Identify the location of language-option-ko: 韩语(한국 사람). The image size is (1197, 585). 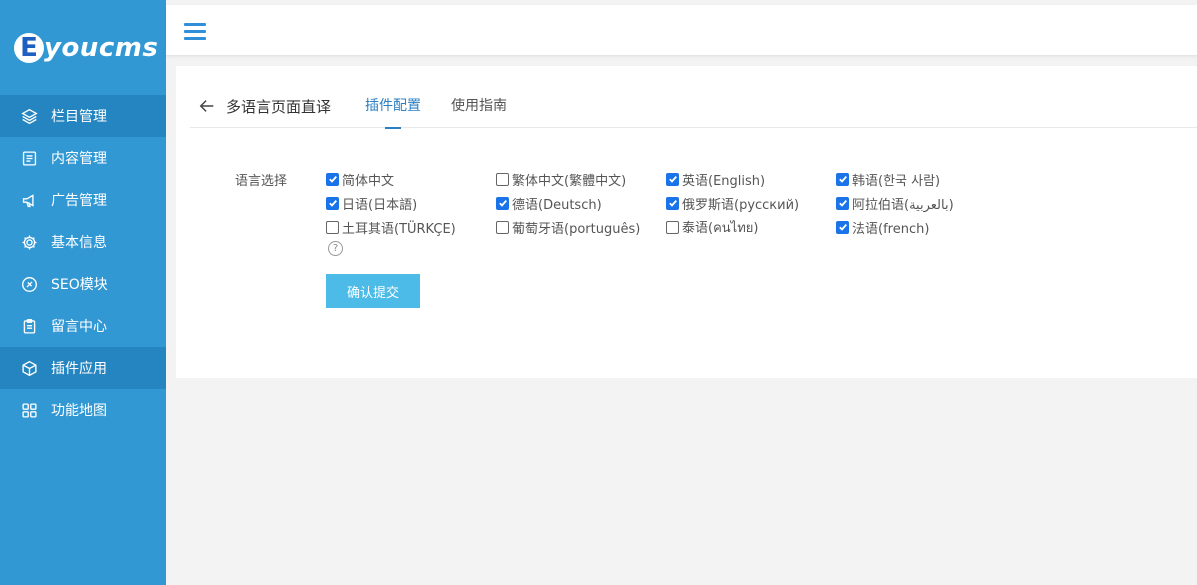
(921, 179).